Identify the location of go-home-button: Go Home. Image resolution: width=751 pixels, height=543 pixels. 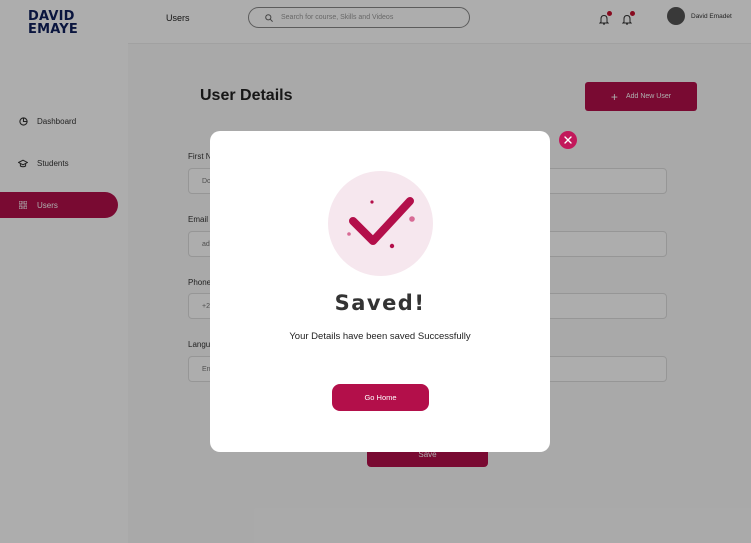
(380, 397).